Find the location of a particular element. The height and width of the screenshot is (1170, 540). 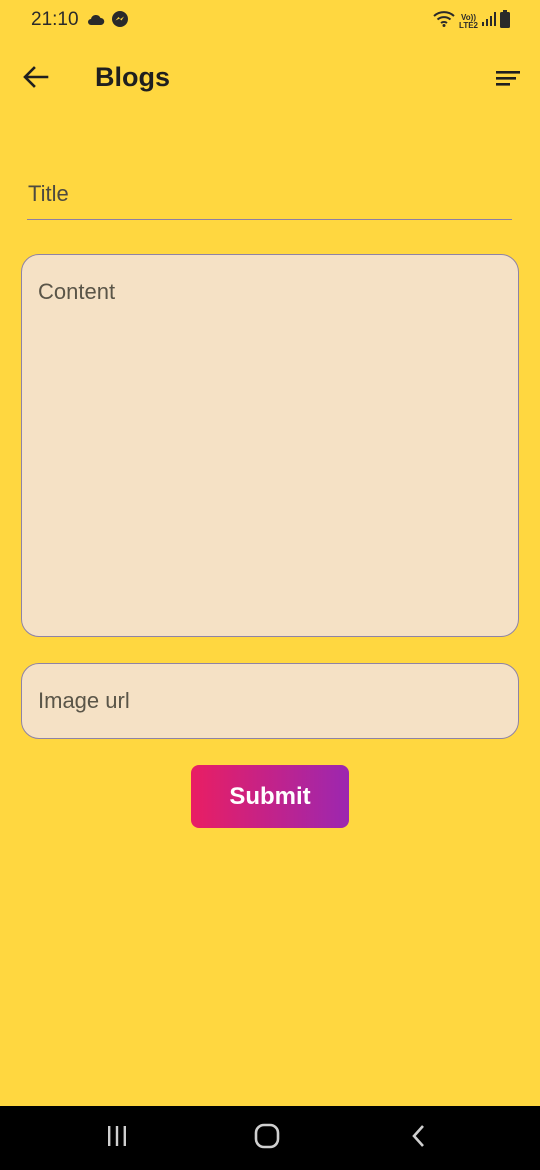

battery-icon is located at coordinates (505, 21).